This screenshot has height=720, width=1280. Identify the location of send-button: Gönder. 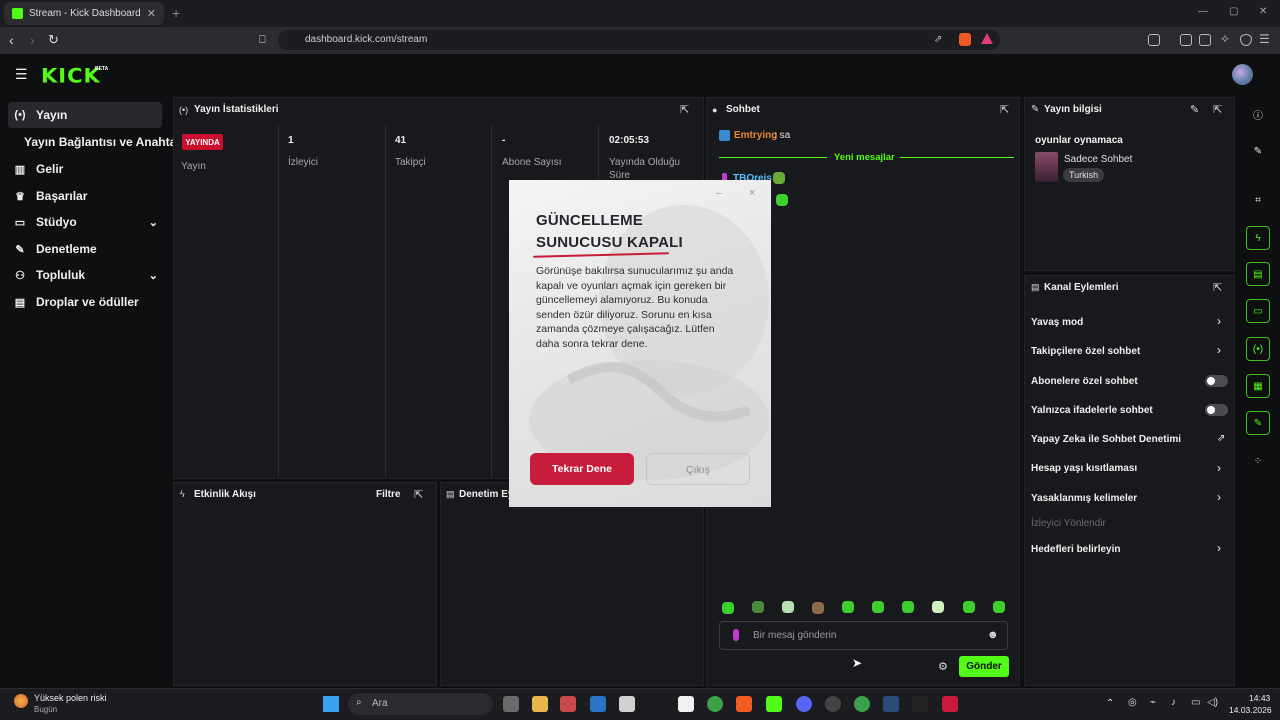
(984, 666).